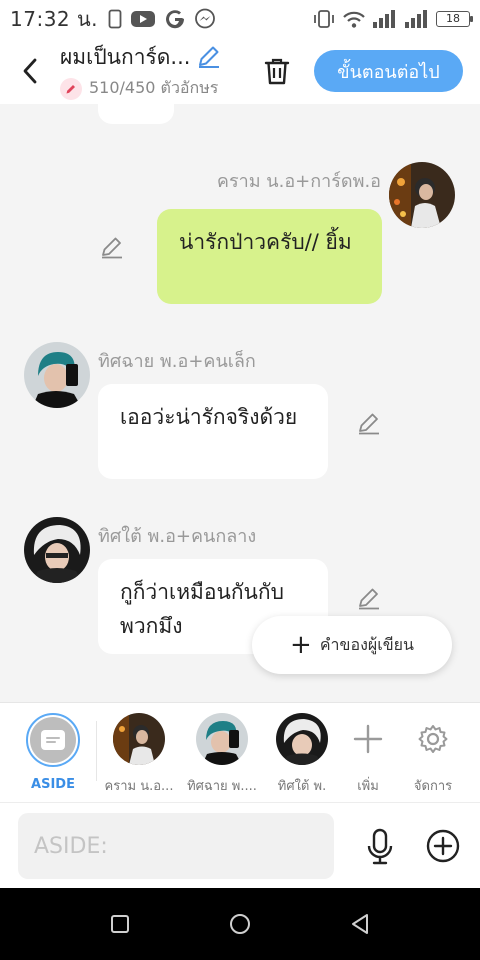 This screenshot has height=960, width=480. What do you see at coordinates (177, 536) in the screenshot?
I see `sender-name: ทิศใต้ พ.อ+คนกลาง` at bounding box center [177, 536].